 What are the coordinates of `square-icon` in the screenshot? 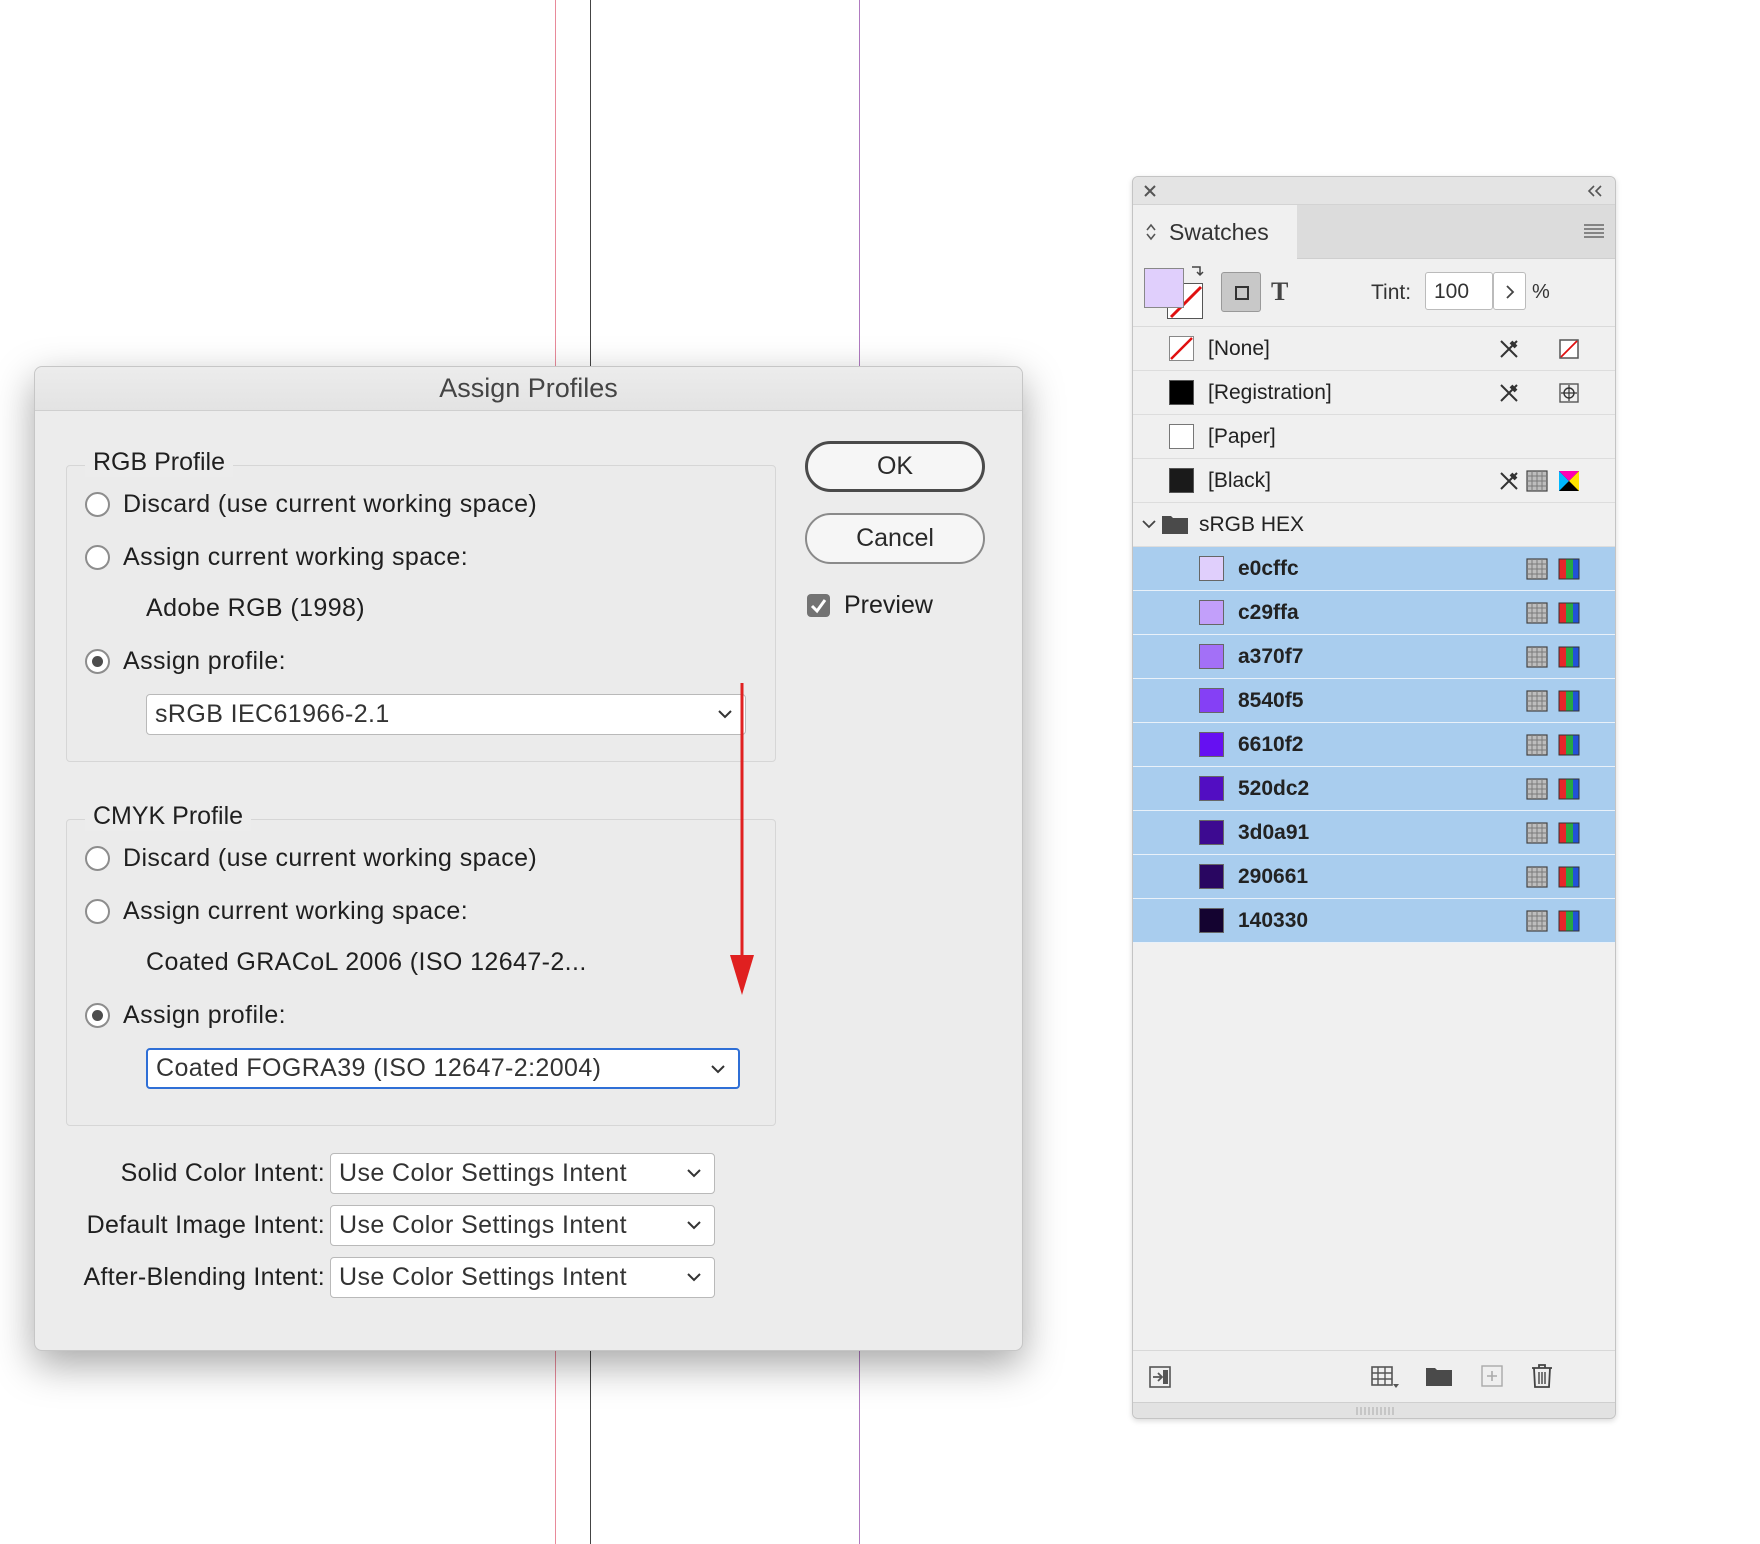 It's located at (1242, 293).